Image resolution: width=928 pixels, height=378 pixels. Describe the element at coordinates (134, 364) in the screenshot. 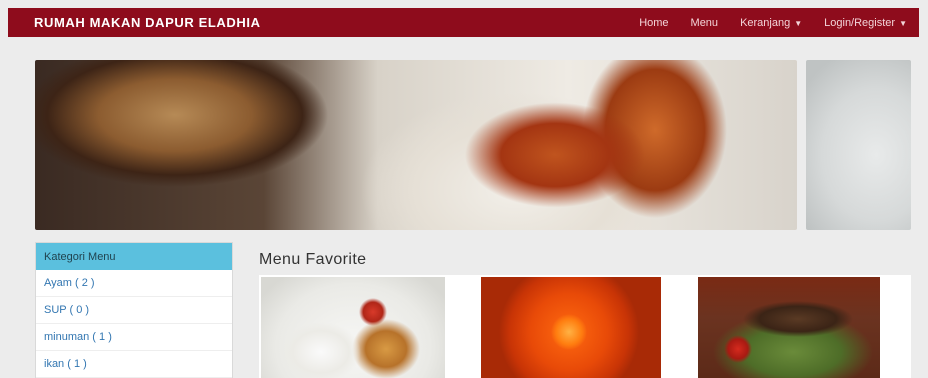

I see `category-item-ikan: ikan ( 1 )` at that location.